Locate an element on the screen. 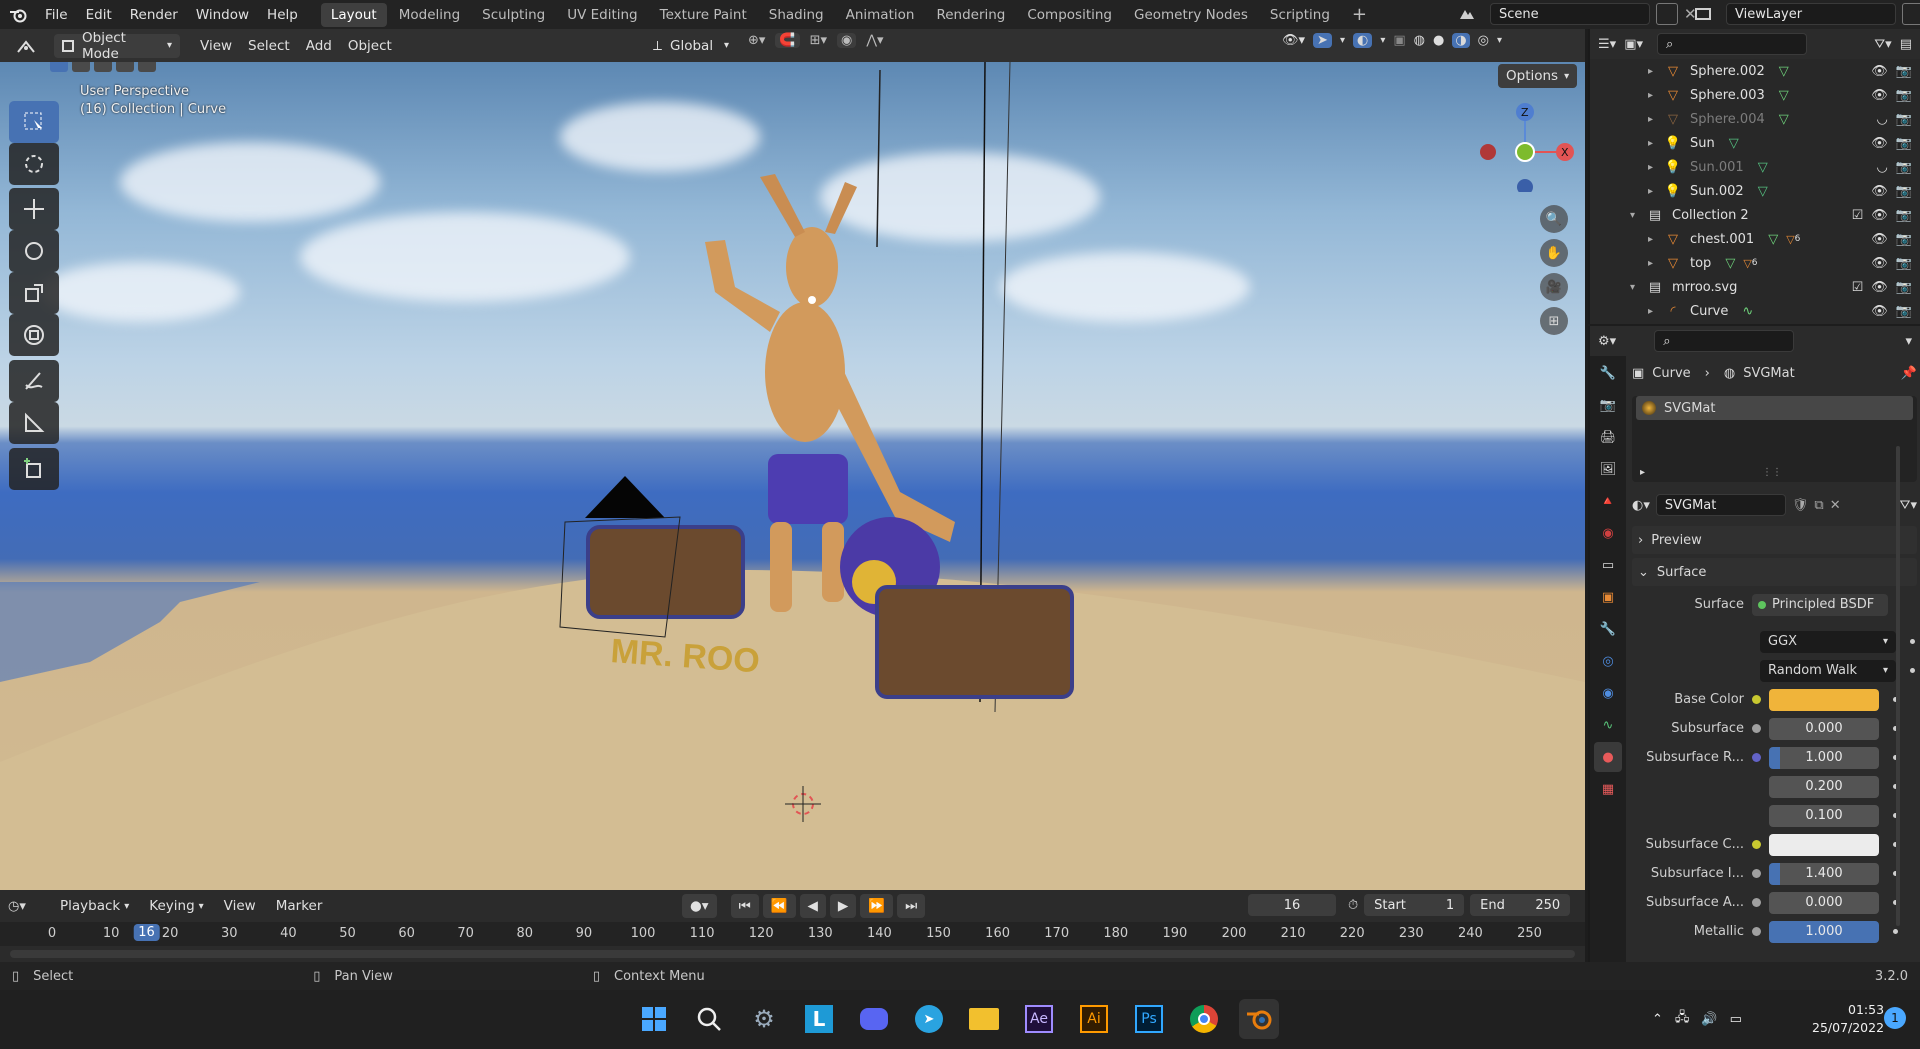 This screenshot has width=1920, height=1049. menu-select: Select is located at coordinates (269, 46).